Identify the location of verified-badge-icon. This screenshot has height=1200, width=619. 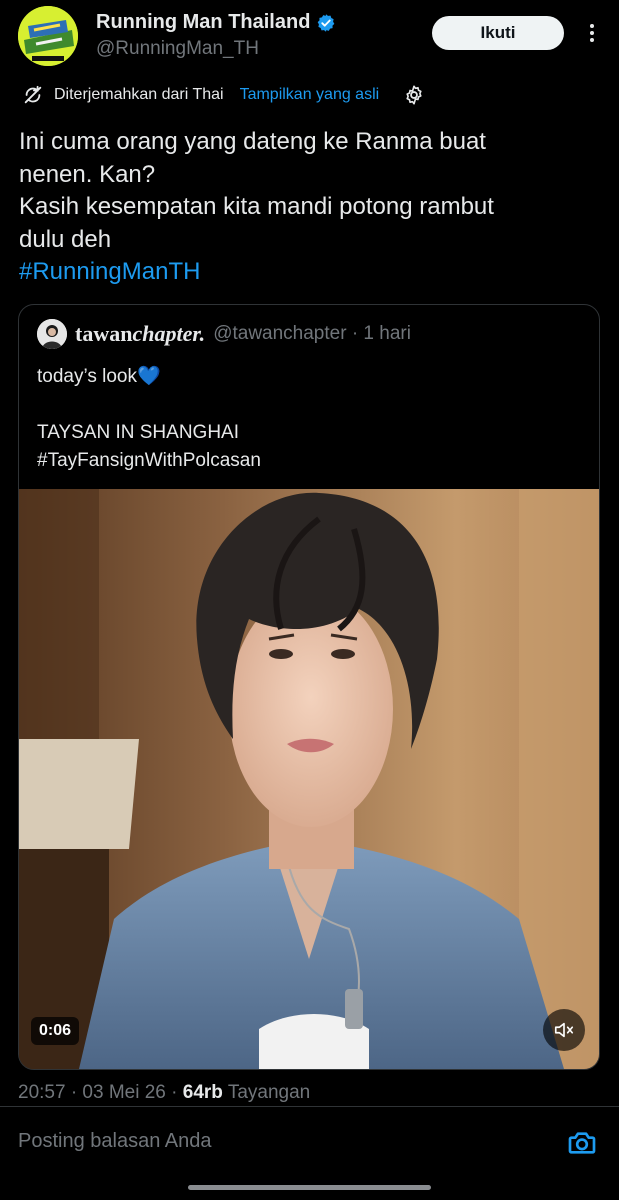
(326, 22).